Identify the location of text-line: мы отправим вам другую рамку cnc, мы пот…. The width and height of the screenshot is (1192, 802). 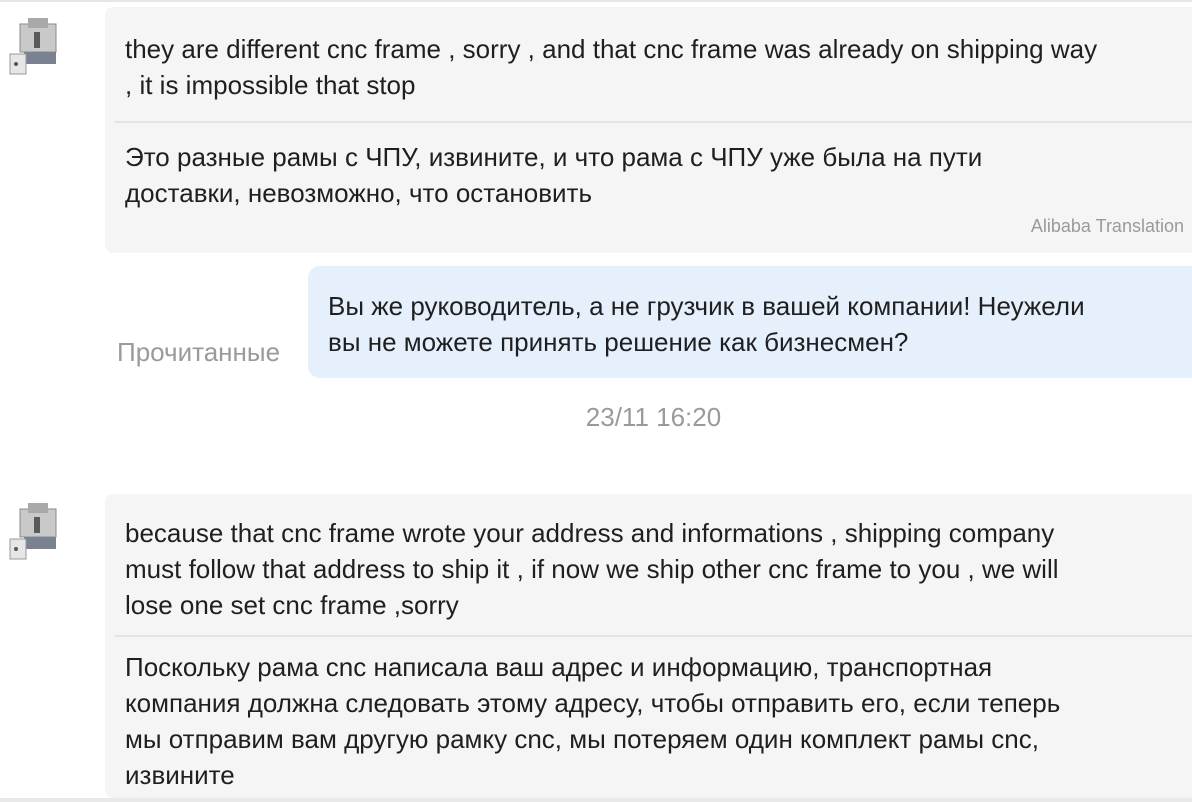
(582, 739).